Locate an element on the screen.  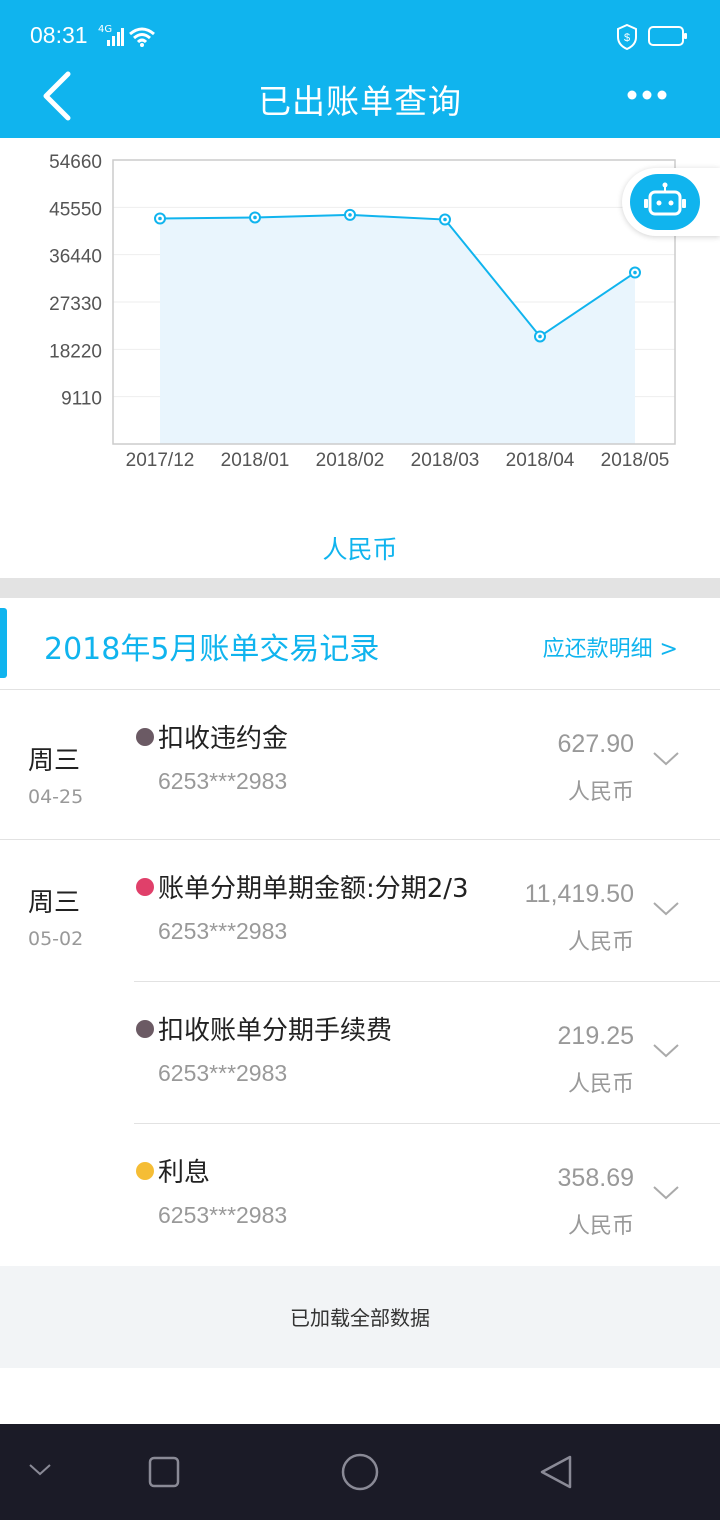
load-status-text: 已加载全部数据 is located at coordinates (360, 1318).